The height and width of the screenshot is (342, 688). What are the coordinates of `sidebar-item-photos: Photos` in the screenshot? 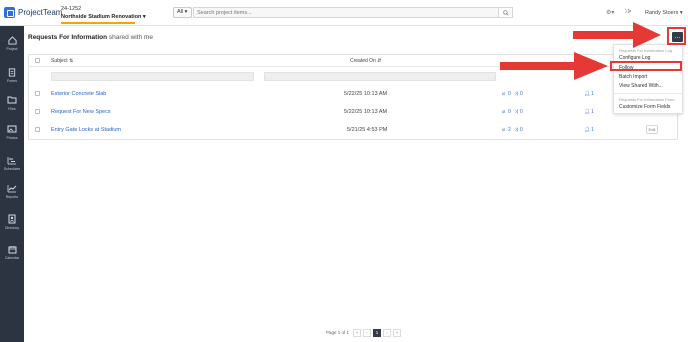 It's located at (12, 136).